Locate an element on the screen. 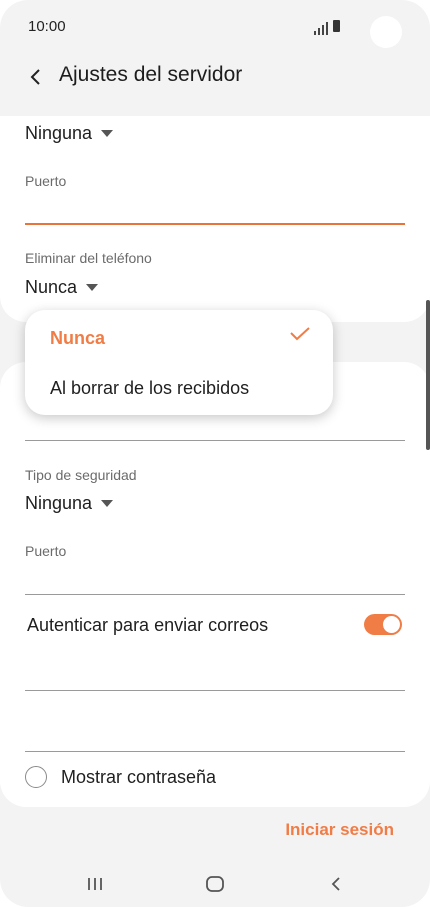  option-on-delete-inbox: Al borrar de los recibidos is located at coordinates (179, 389).